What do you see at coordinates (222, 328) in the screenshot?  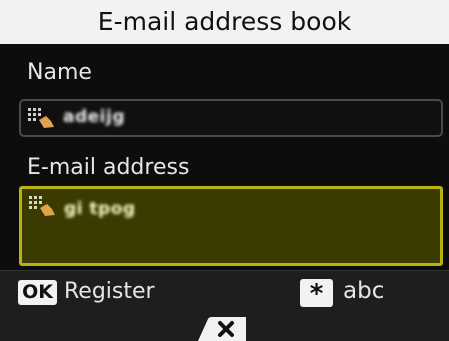 I see `backspace-icon` at bounding box center [222, 328].